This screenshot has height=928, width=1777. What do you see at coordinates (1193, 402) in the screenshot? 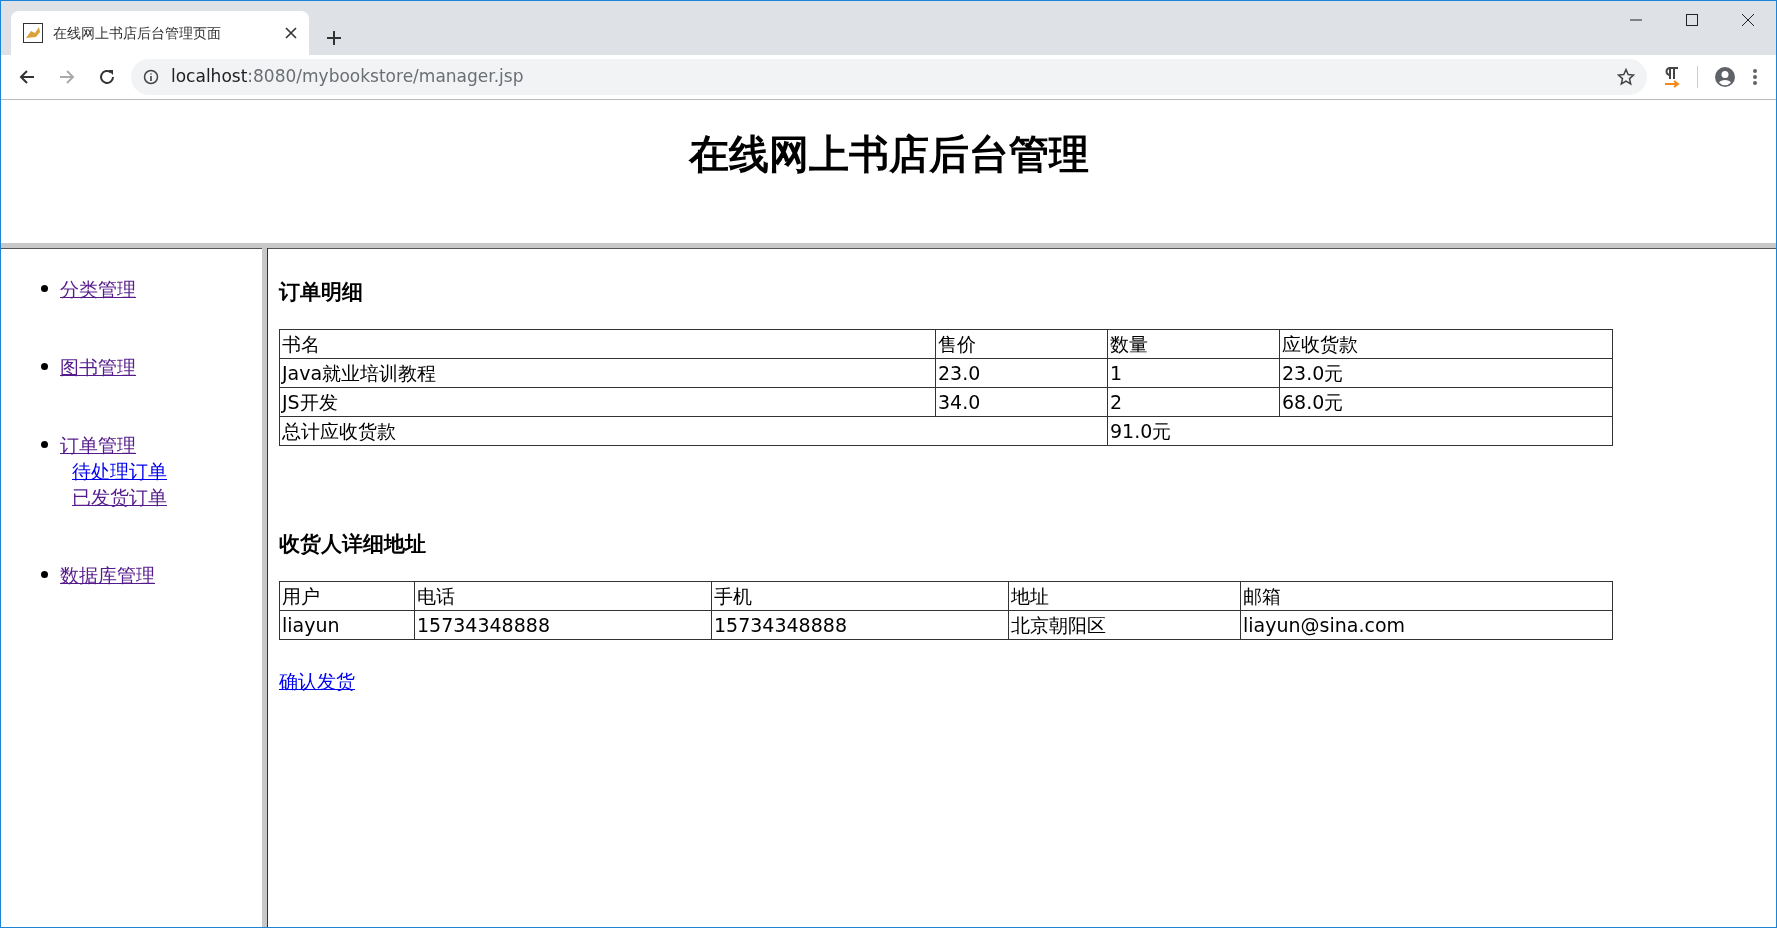
I see `table-cell: 2` at bounding box center [1193, 402].